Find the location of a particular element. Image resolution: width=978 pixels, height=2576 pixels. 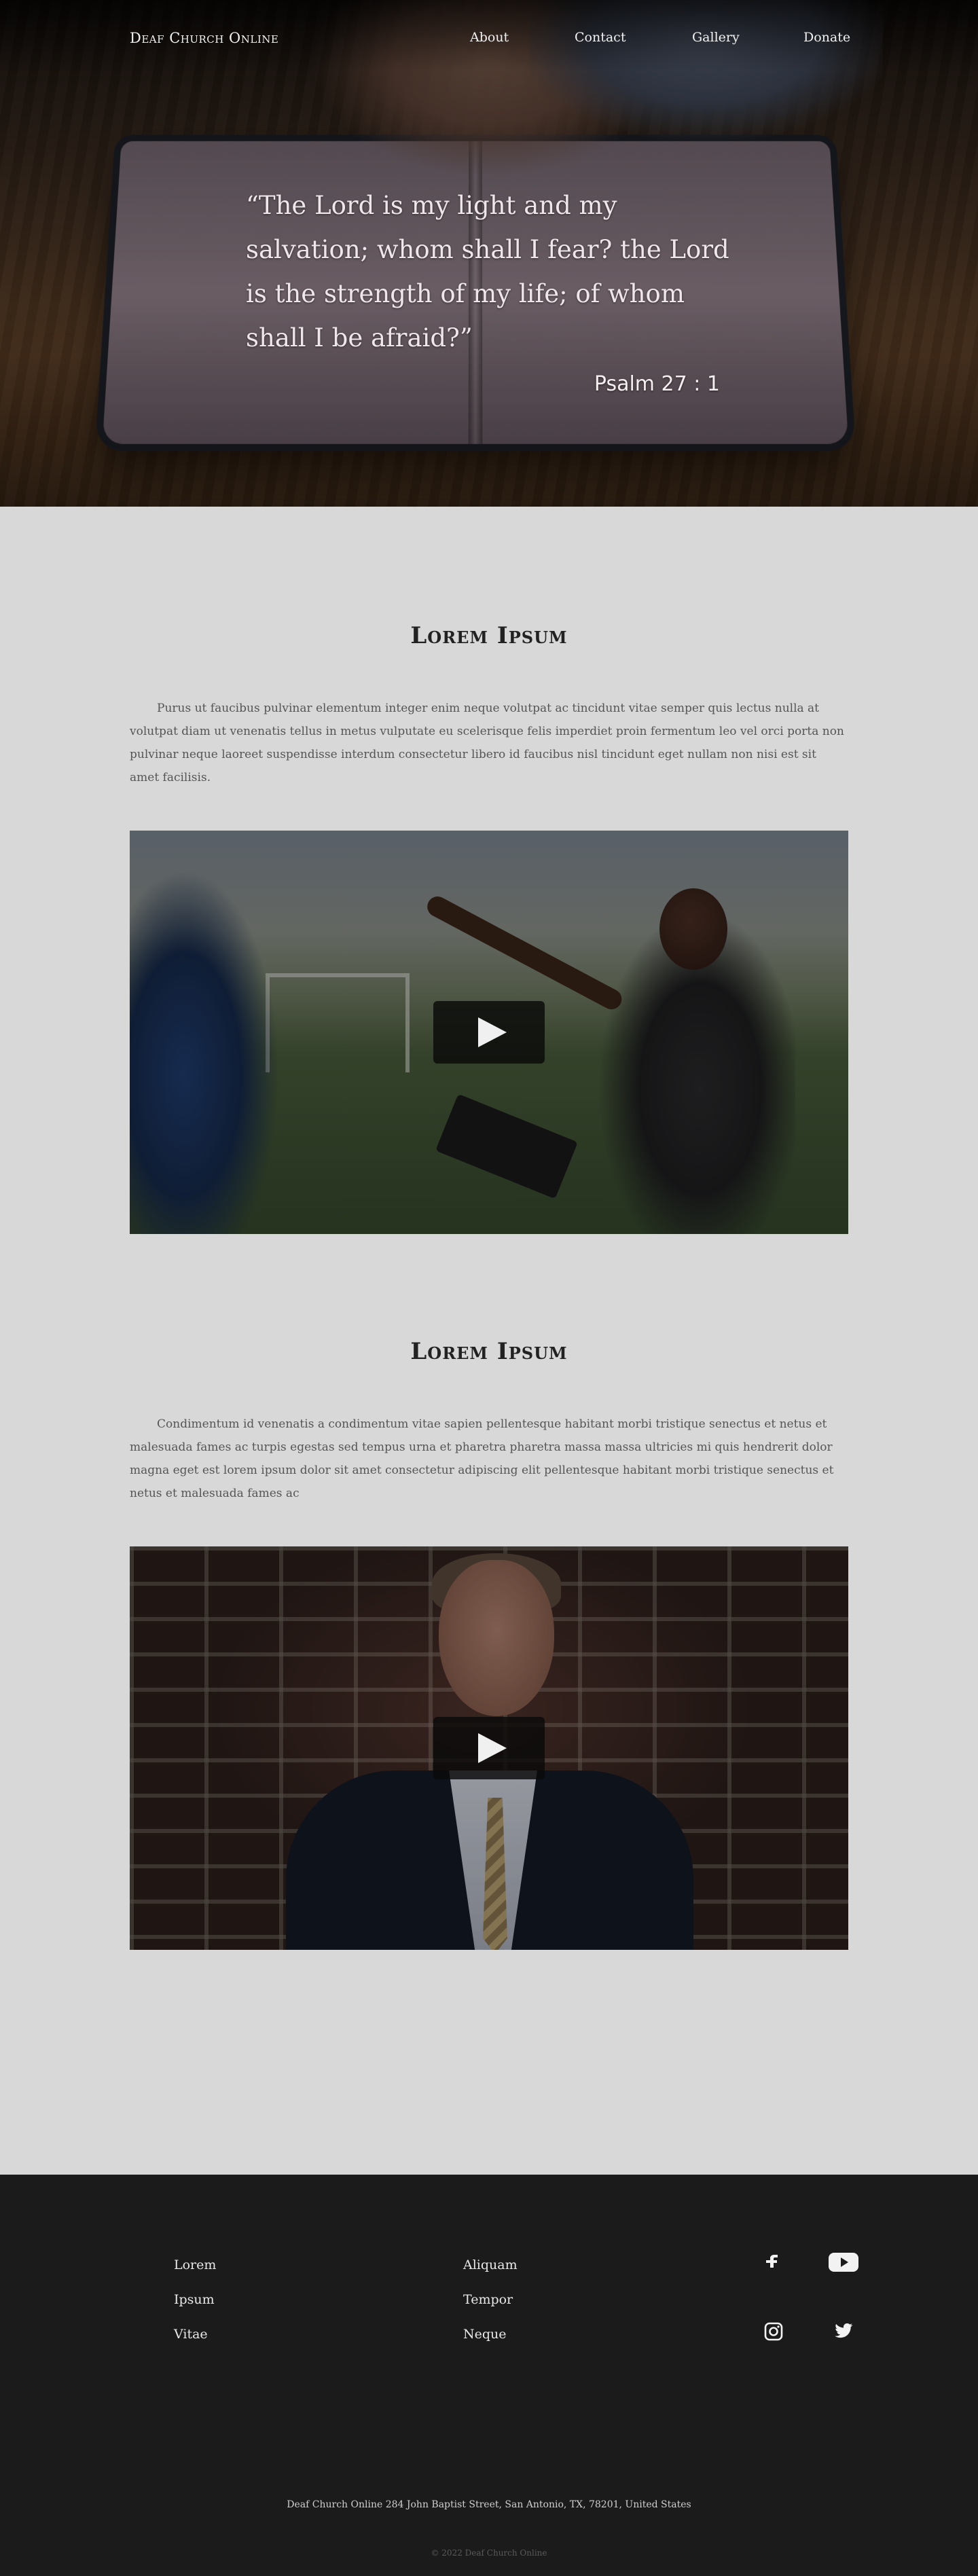

footer-link-ipsum: Ipsum is located at coordinates (195, 2299).